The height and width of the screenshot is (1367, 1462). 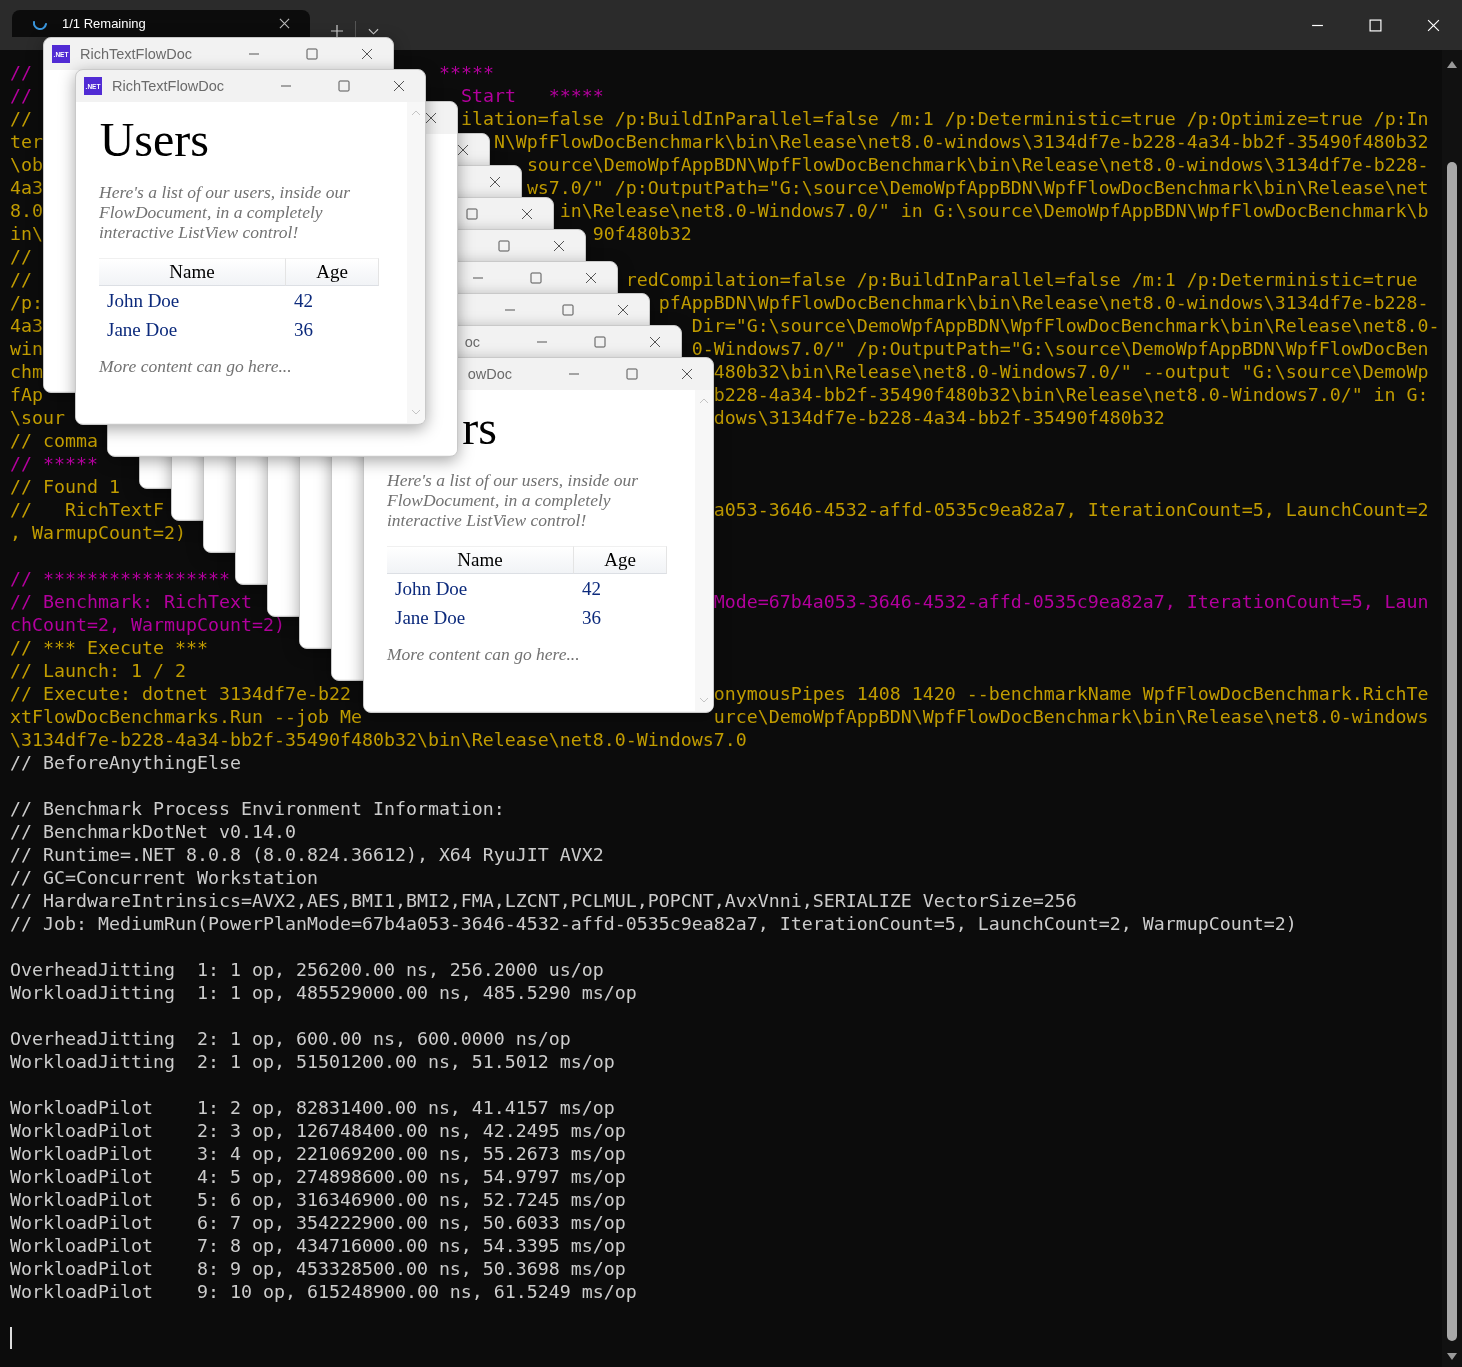 I want to click on terminal-text: // GC=Concurrent Workstation, so click(x=164, y=877).